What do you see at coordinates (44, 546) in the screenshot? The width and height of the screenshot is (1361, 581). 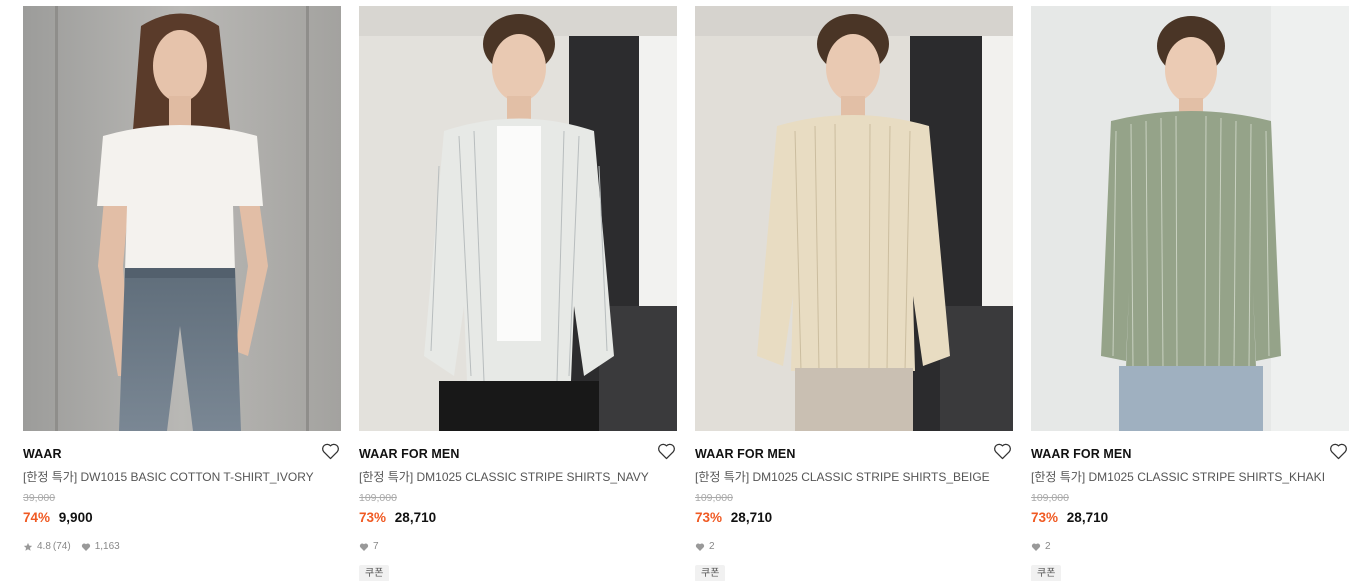 I see `rating-value: 4.8` at bounding box center [44, 546].